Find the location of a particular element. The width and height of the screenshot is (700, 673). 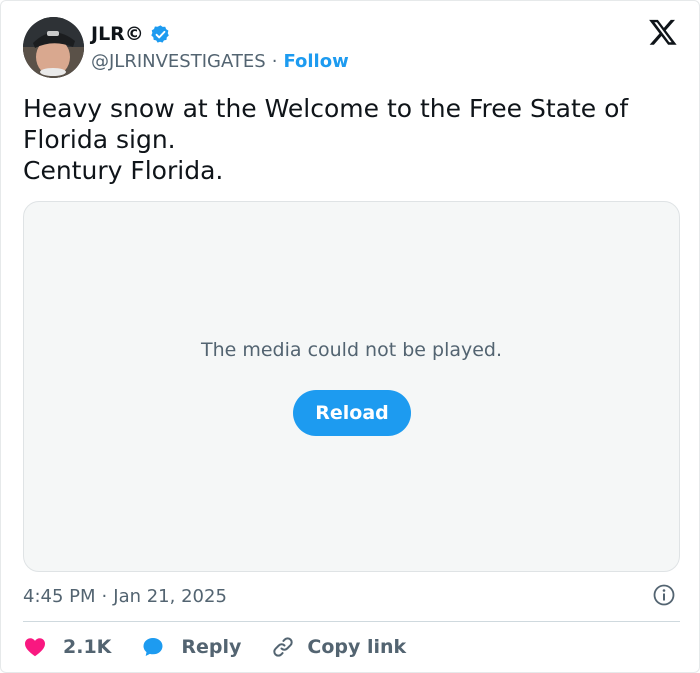

link-icon is located at coordinates (283, 647).